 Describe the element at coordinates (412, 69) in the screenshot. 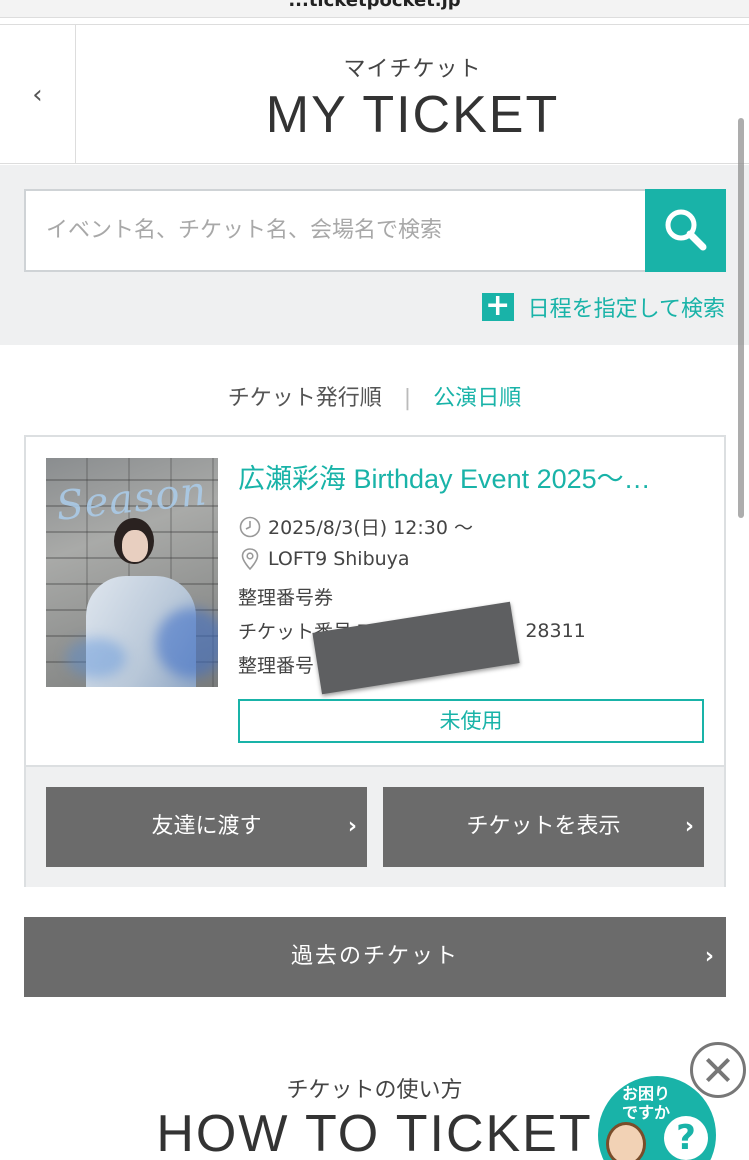

I see `page-subtitle: マイチケット` at that location.